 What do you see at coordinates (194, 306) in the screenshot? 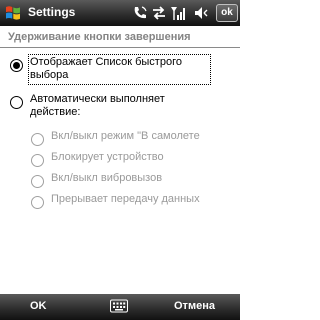
I see `cancel-softkey: Отмена` at bounding box center [194, 306].